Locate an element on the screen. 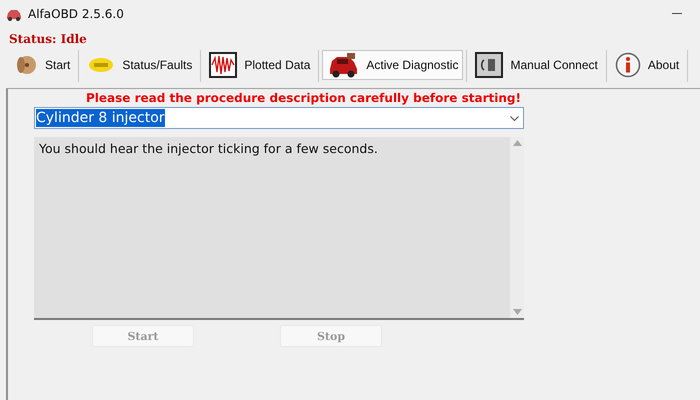 The height and width of the screenshot is (400, 700). connector-icon is located at coordinates (489, 65).